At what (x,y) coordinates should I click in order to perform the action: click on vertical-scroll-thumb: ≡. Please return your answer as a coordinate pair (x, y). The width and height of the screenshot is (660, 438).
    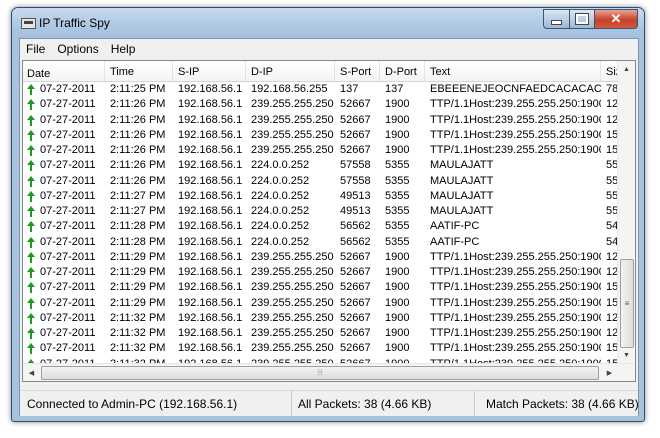
    Looking at the image, I should click on (627, 303).